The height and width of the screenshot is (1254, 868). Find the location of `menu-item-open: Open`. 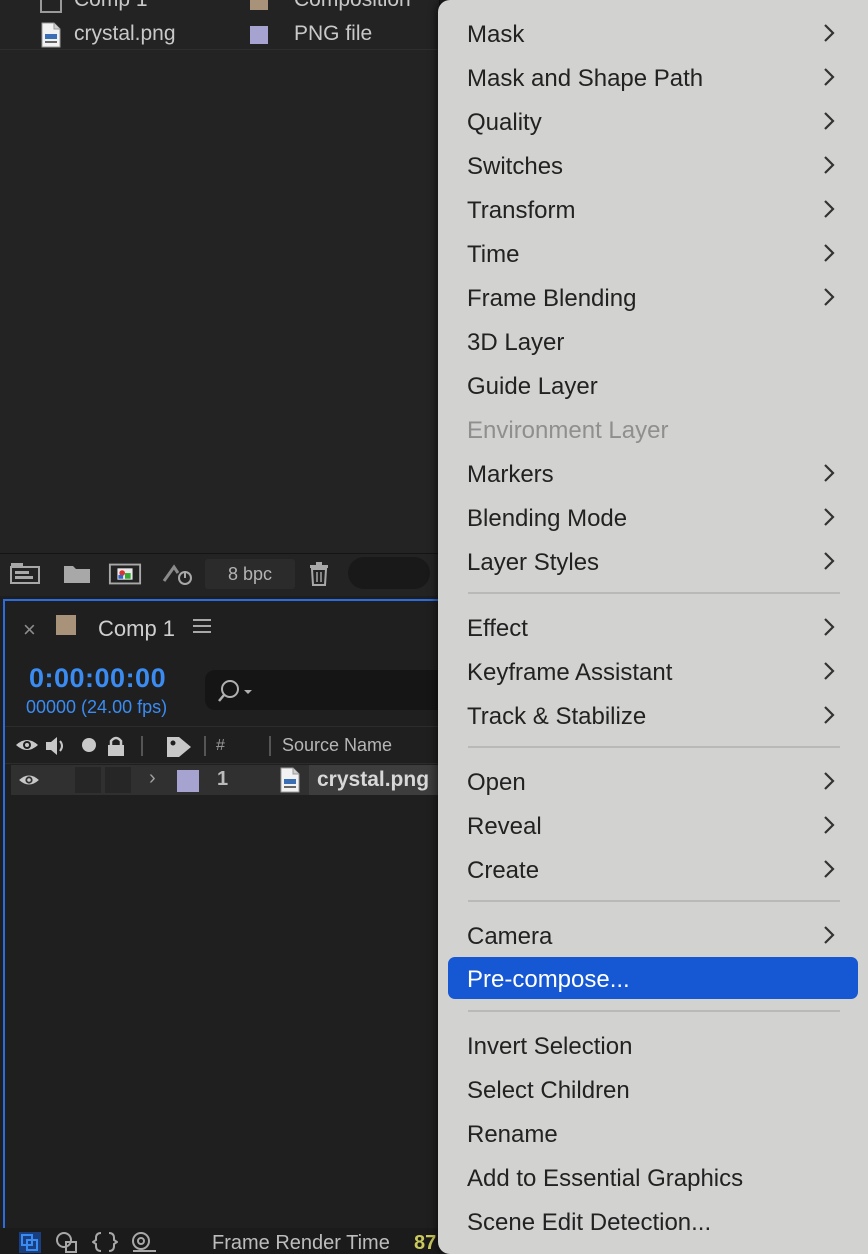

menu-item-open: Open is located at coordinates (653, 781).